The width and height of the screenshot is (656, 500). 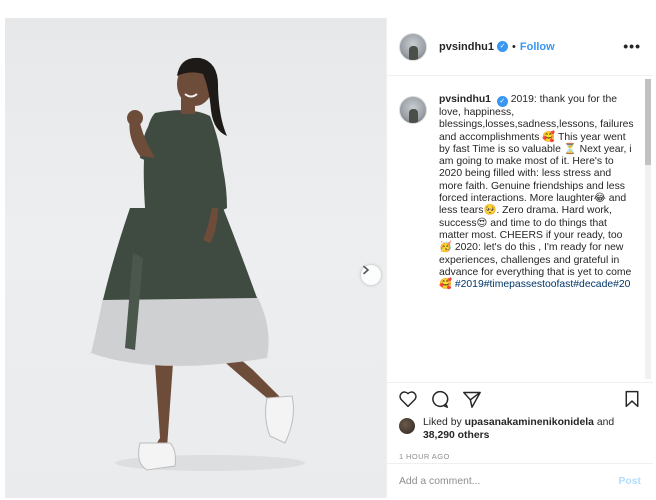 What do you see at coordinates (424, 456) in the screenshot?
I see `post-timestamp: 1 HOUR AGO` at bounding box center [424, 456].